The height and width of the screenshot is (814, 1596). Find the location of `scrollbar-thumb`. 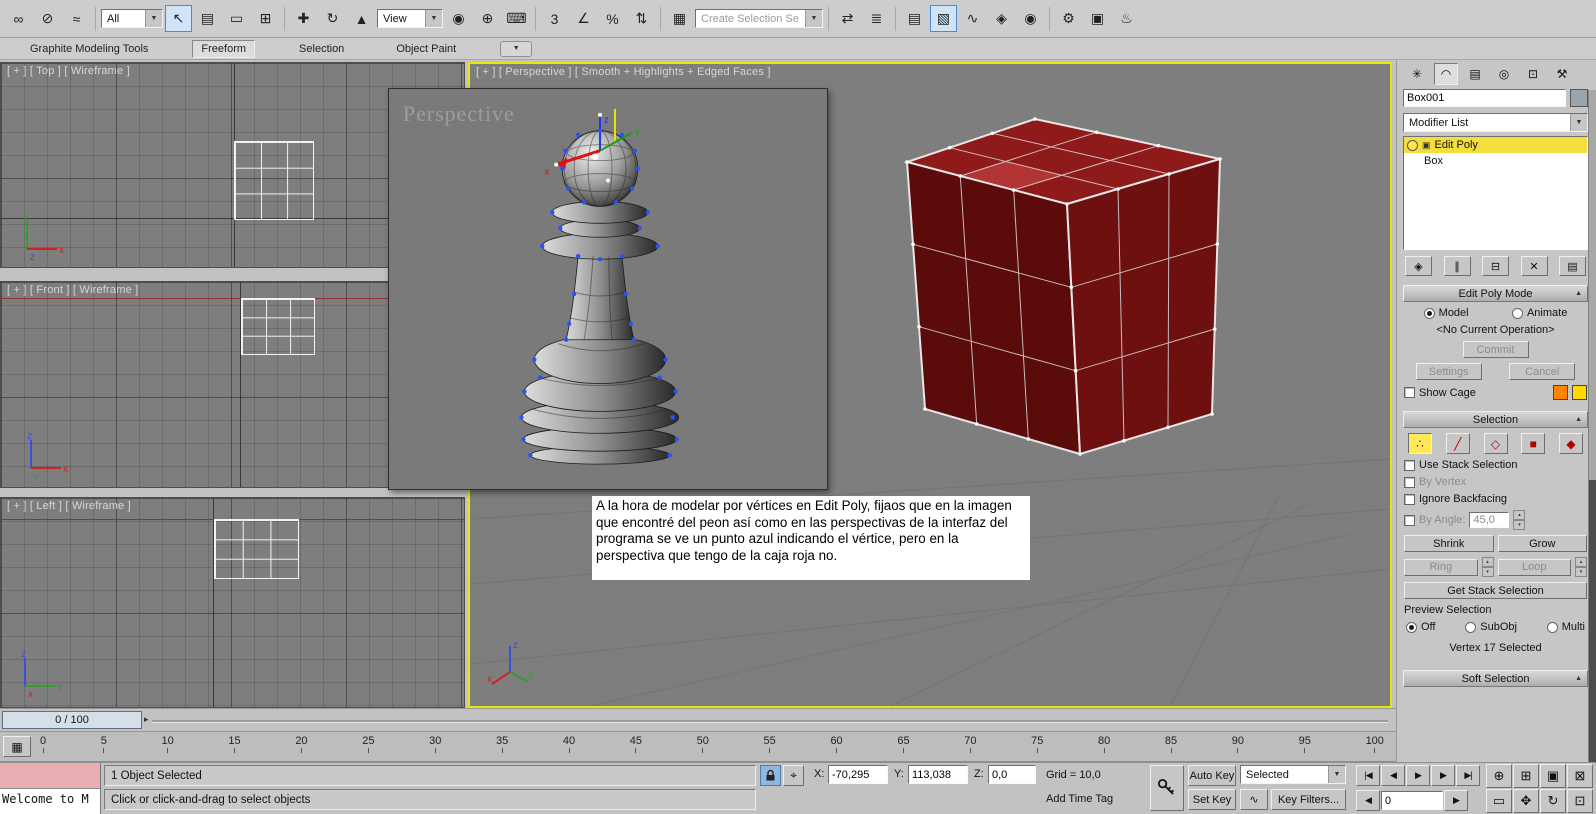

scrollbar-thumb is located at coordinates (1592, 625).